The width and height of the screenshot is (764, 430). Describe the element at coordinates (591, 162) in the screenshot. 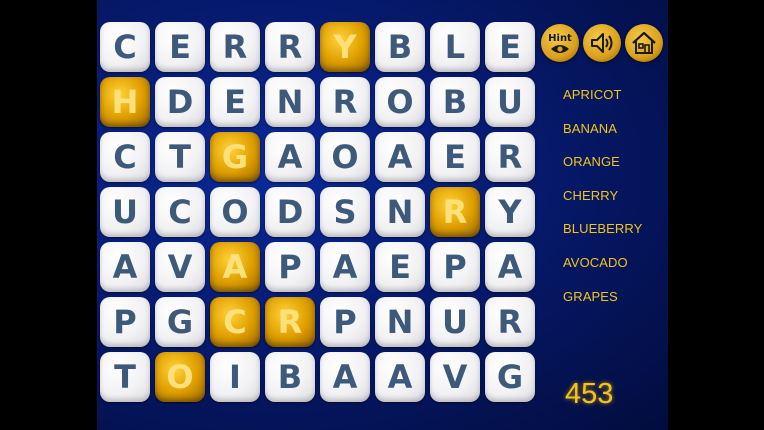

I see `word-list-item: ORANGE` at that location.